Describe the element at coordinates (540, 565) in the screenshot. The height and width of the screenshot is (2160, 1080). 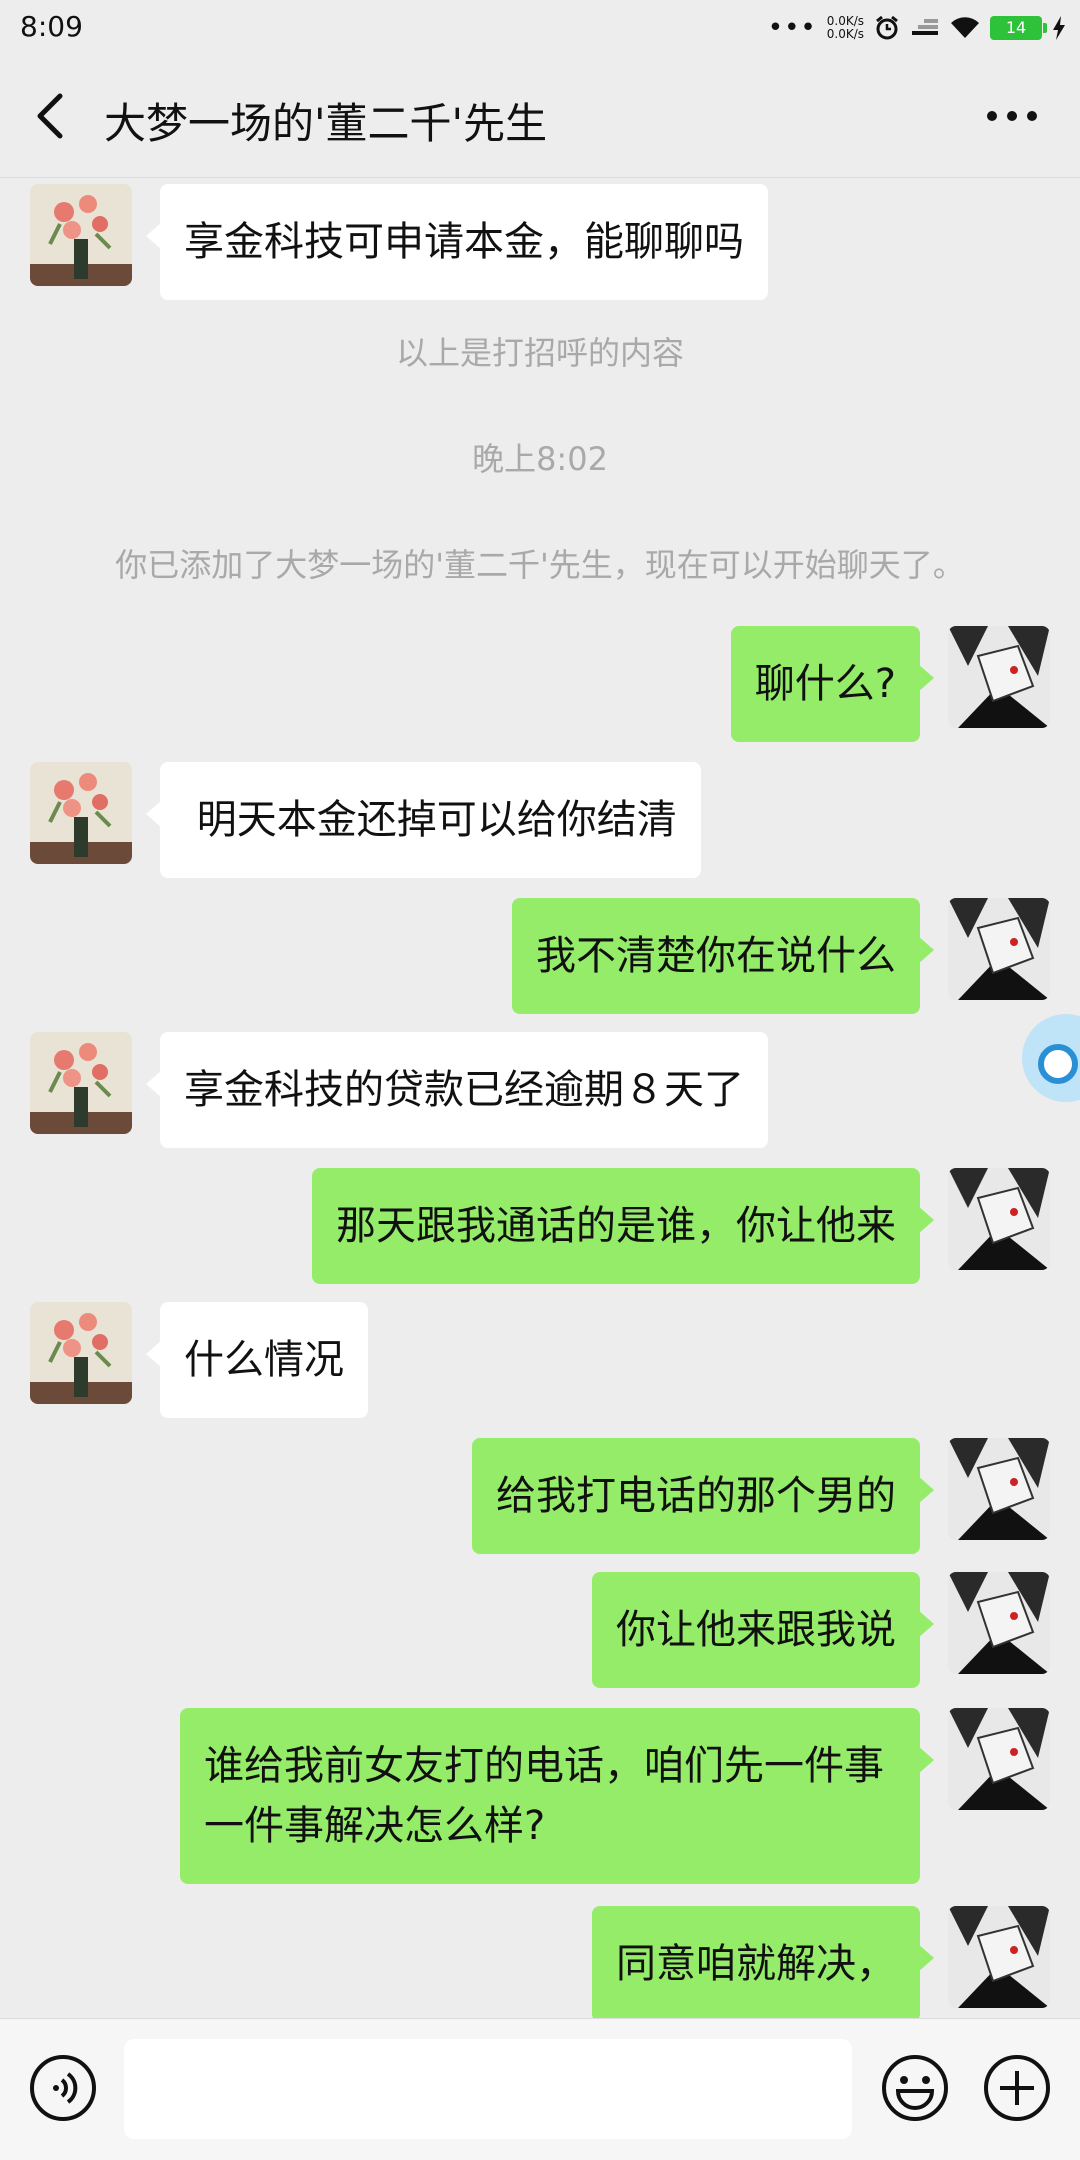
I see `system-notice: 你已添加了大梦一场的'董二千'先生，现在可以开始聊天了。` at that location.